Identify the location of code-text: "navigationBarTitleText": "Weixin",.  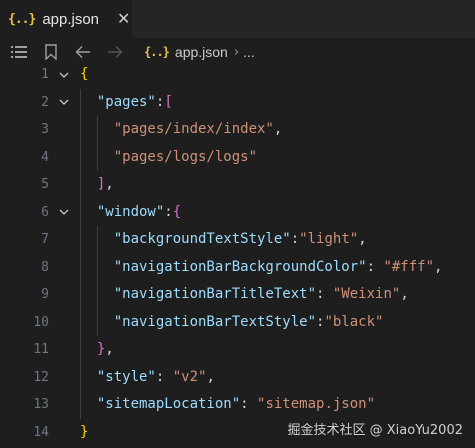
(244, 295).